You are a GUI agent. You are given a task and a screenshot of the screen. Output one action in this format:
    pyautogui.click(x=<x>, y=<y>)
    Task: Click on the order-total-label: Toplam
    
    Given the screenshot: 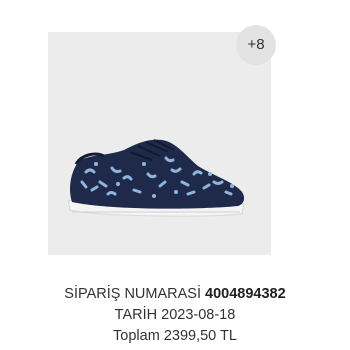 What is the action you would take?
    pyautogui.click(x=136, y=336)
    